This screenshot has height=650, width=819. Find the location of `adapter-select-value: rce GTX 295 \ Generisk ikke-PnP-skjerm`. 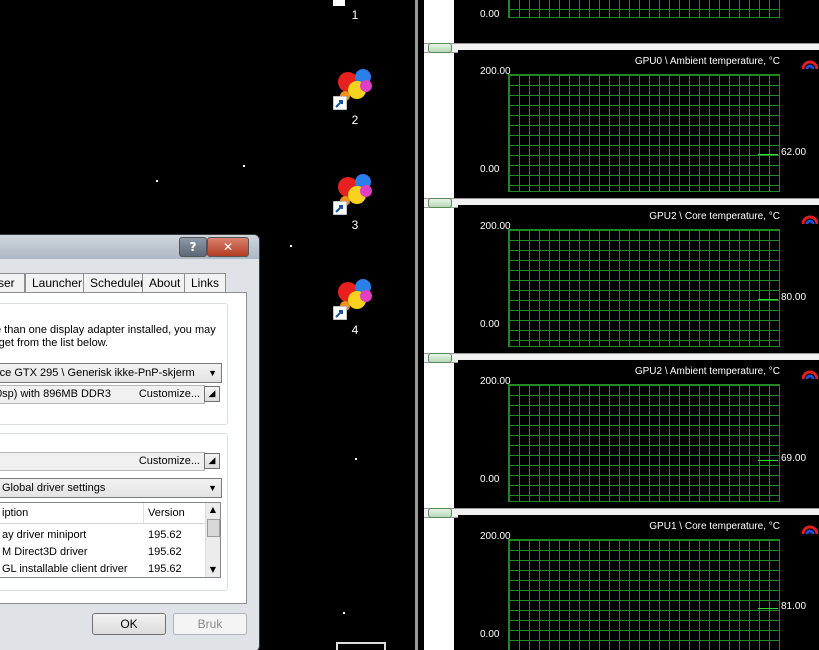

adapter-select-value: rce GTX 295 \ Generisk ikke-PnP-skjerm is located at coordinates (97, 373).